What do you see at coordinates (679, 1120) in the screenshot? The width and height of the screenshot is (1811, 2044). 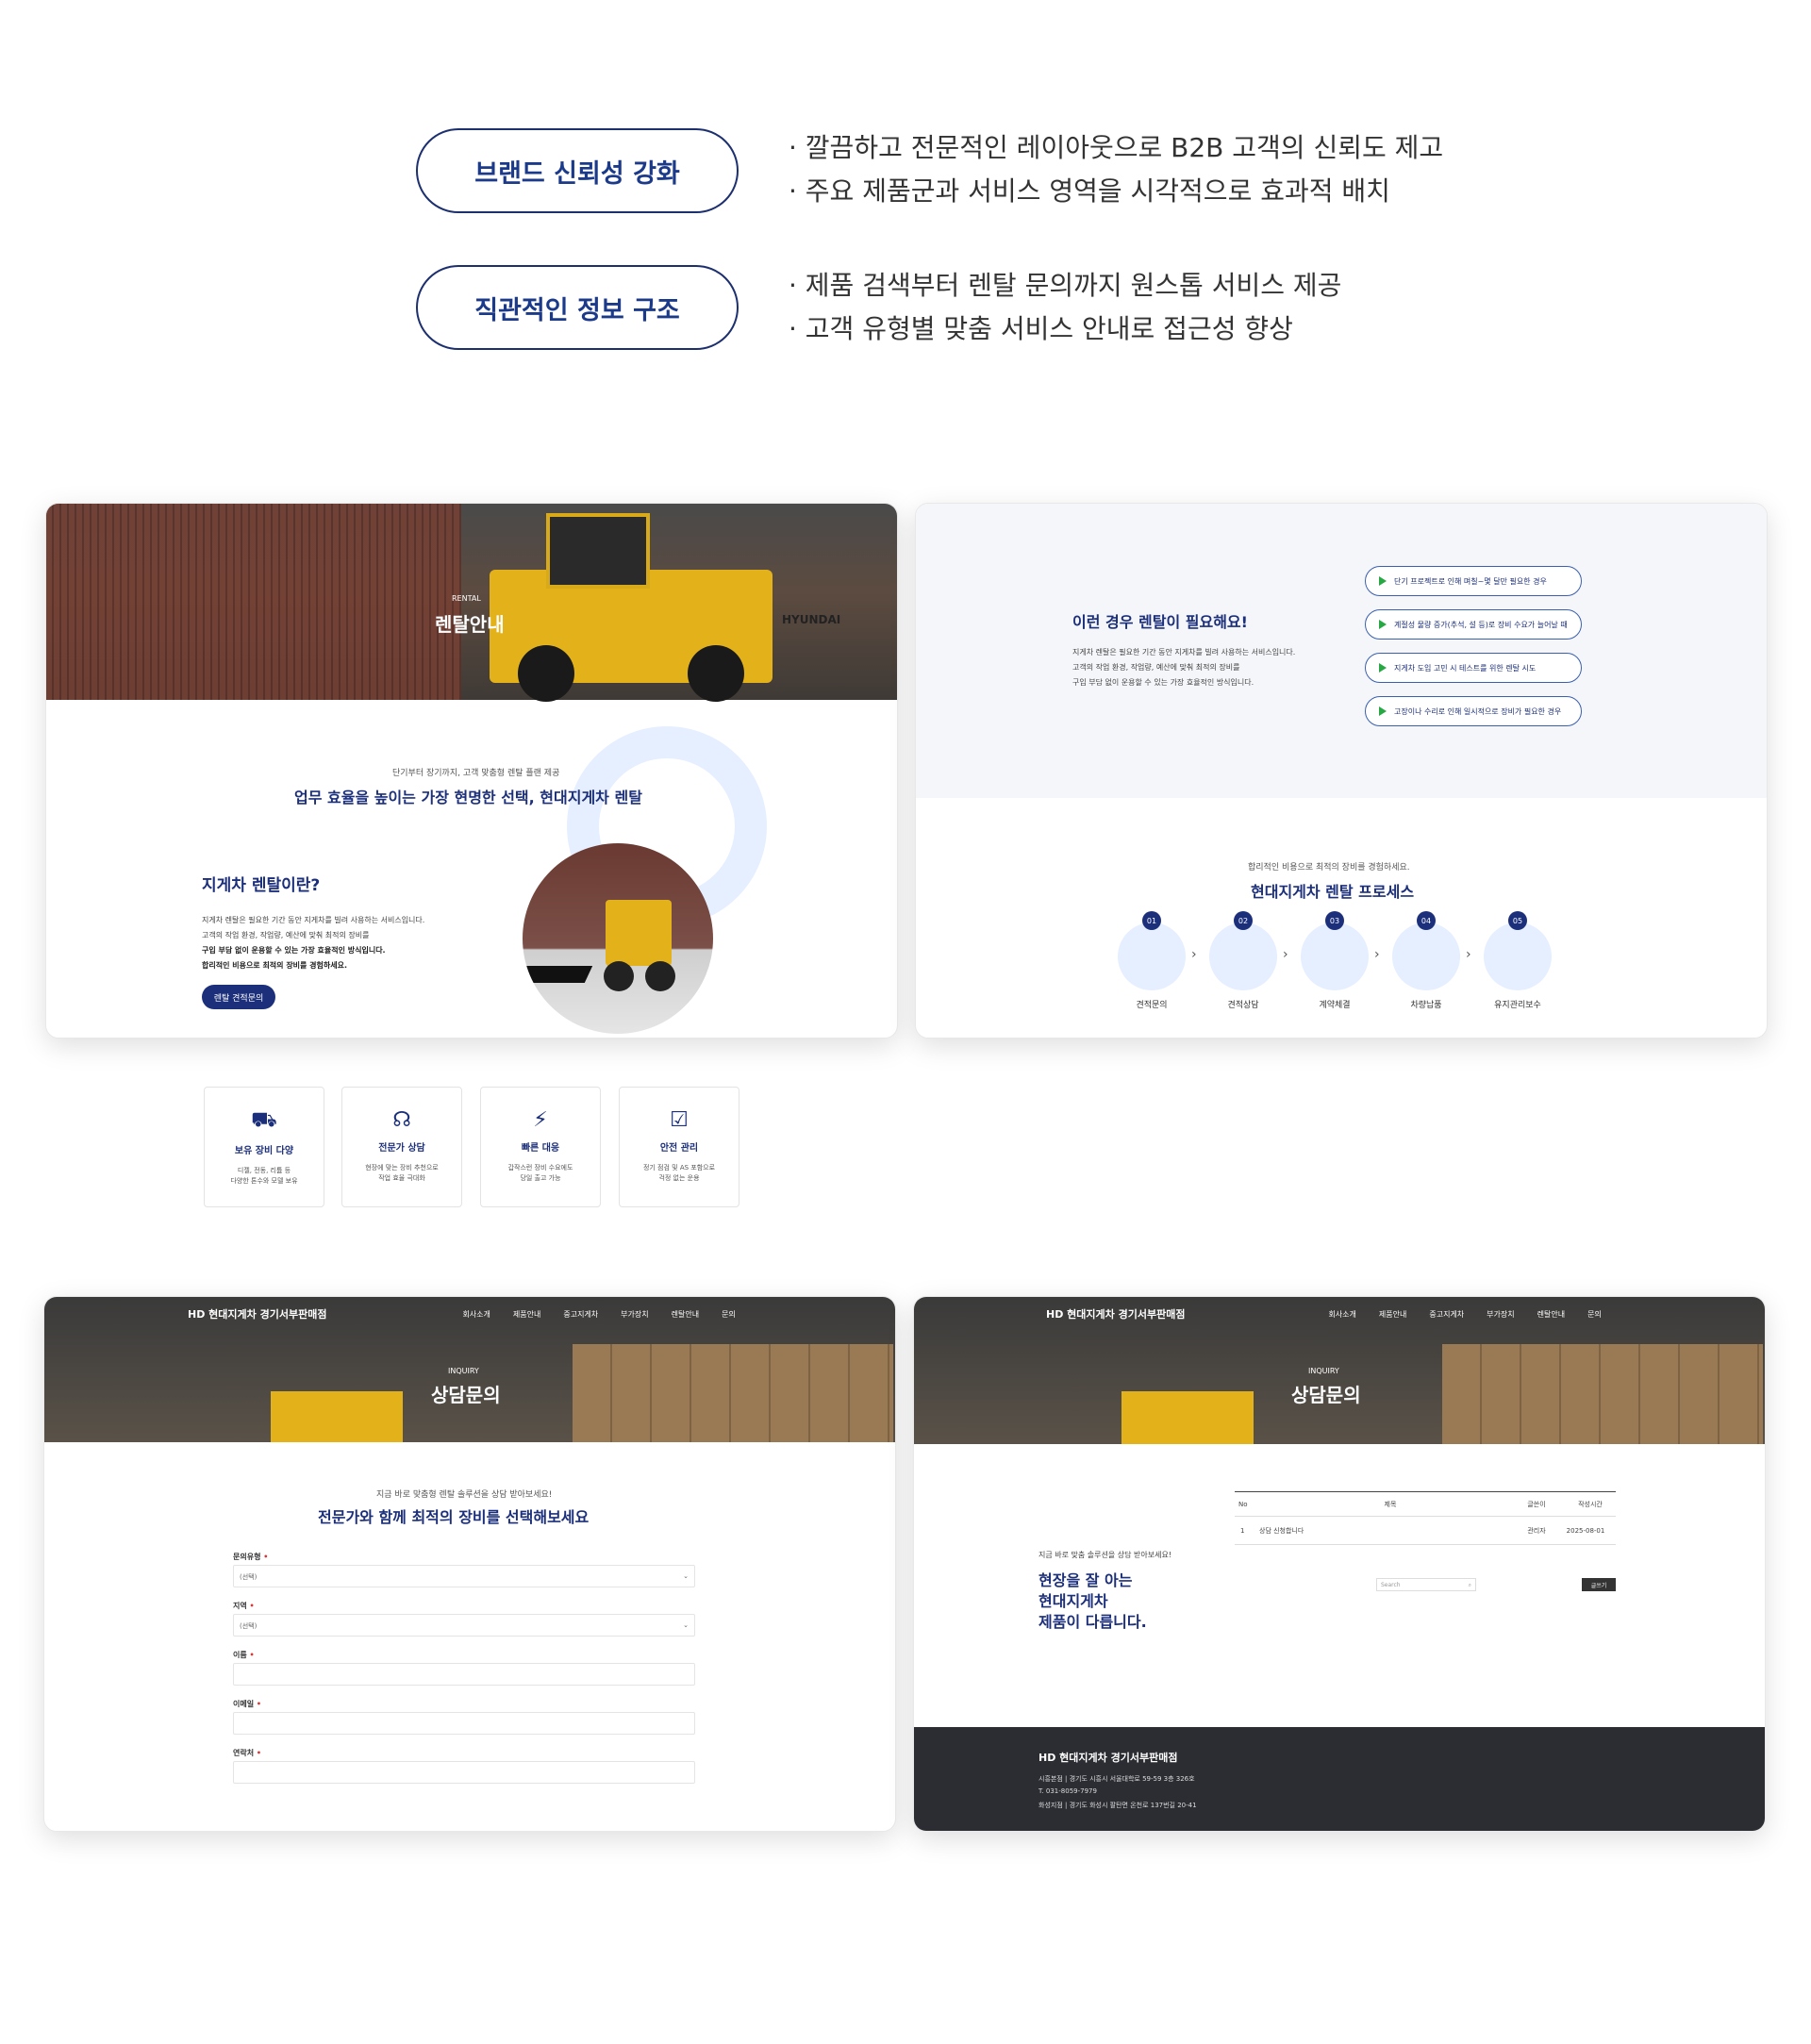 I see `checklist-icon: ☑` at bounding box center [679, 1120].